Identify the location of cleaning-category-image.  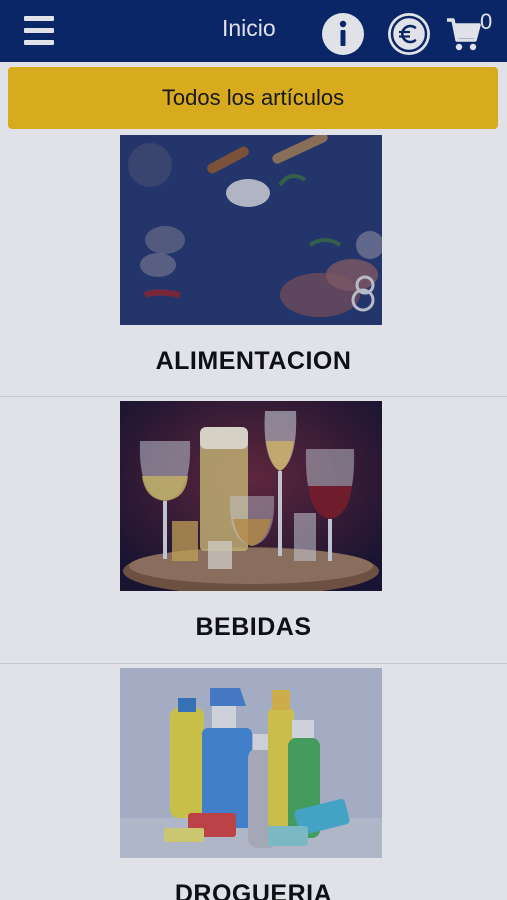
(251, 763).